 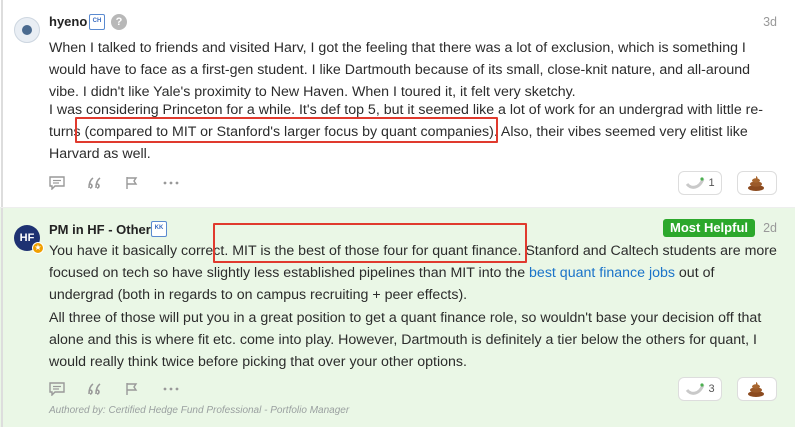 What do you see at coordinates (68, 21) in the screenshot?
I see `author-name: hyeno` at bounding box center [68, 21].